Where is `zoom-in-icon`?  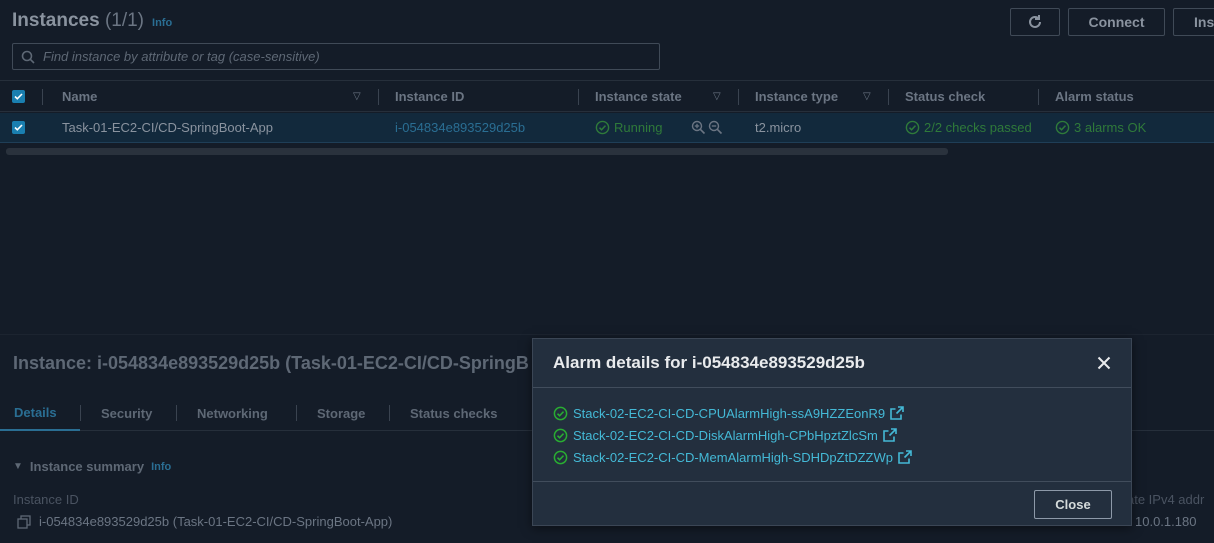
zoom-in-icon is located at coordinates (698, 127).